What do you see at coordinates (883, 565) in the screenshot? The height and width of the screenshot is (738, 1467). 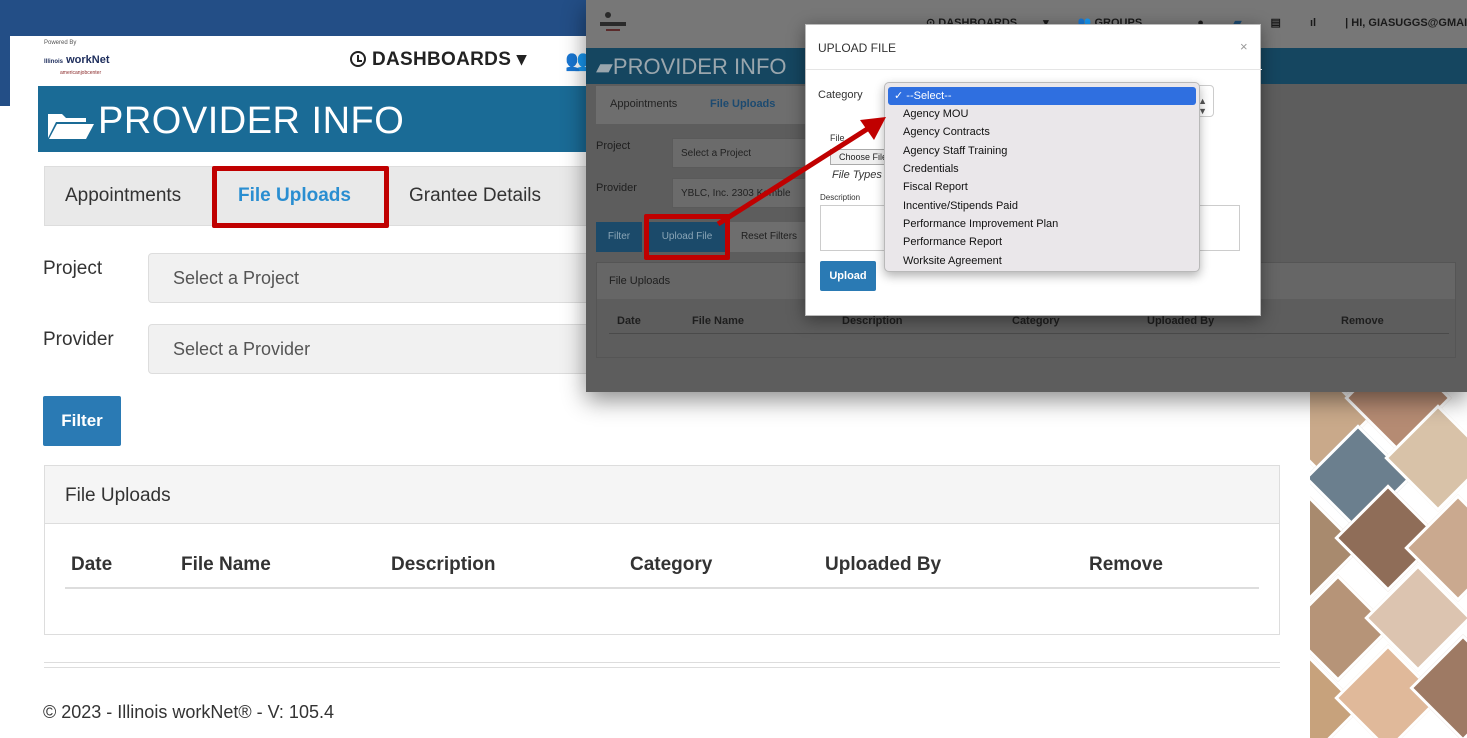 I see `column-header-uploaded-by: Uploaded By` at bounding box center [883, 565].